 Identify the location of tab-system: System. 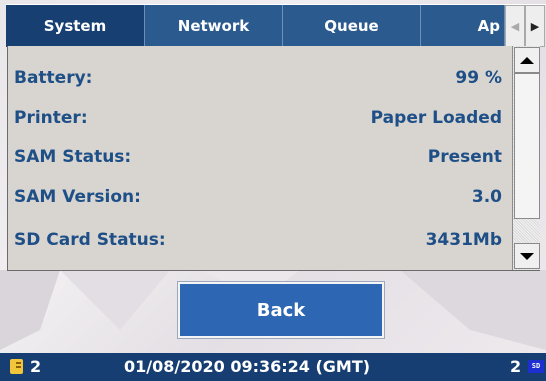
(75, 26).